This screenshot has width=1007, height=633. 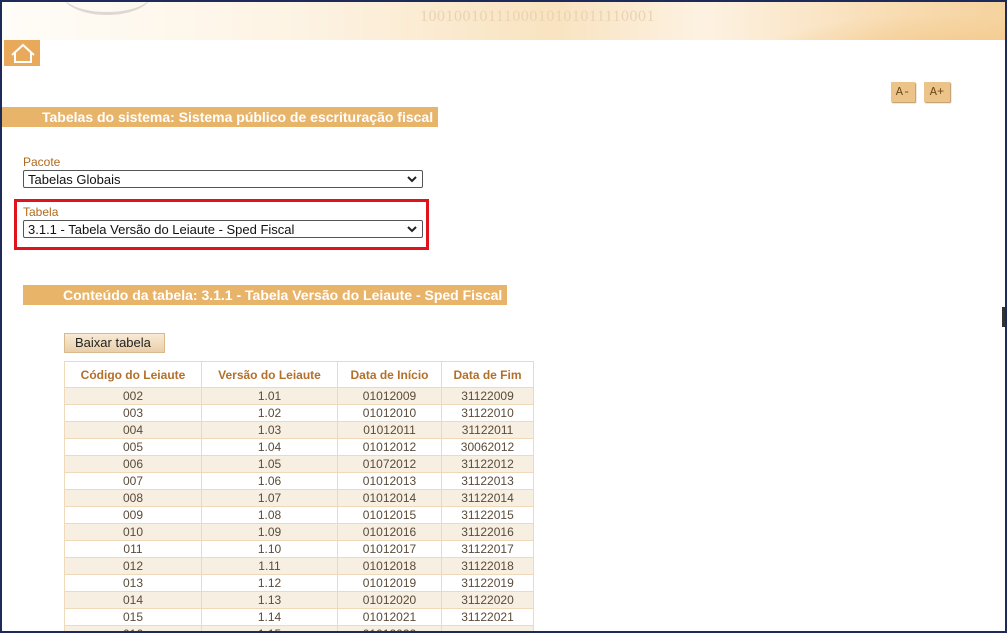 I want to click on table-row: 004 1.03 01012011 31122011, so click(x=299, y=430).